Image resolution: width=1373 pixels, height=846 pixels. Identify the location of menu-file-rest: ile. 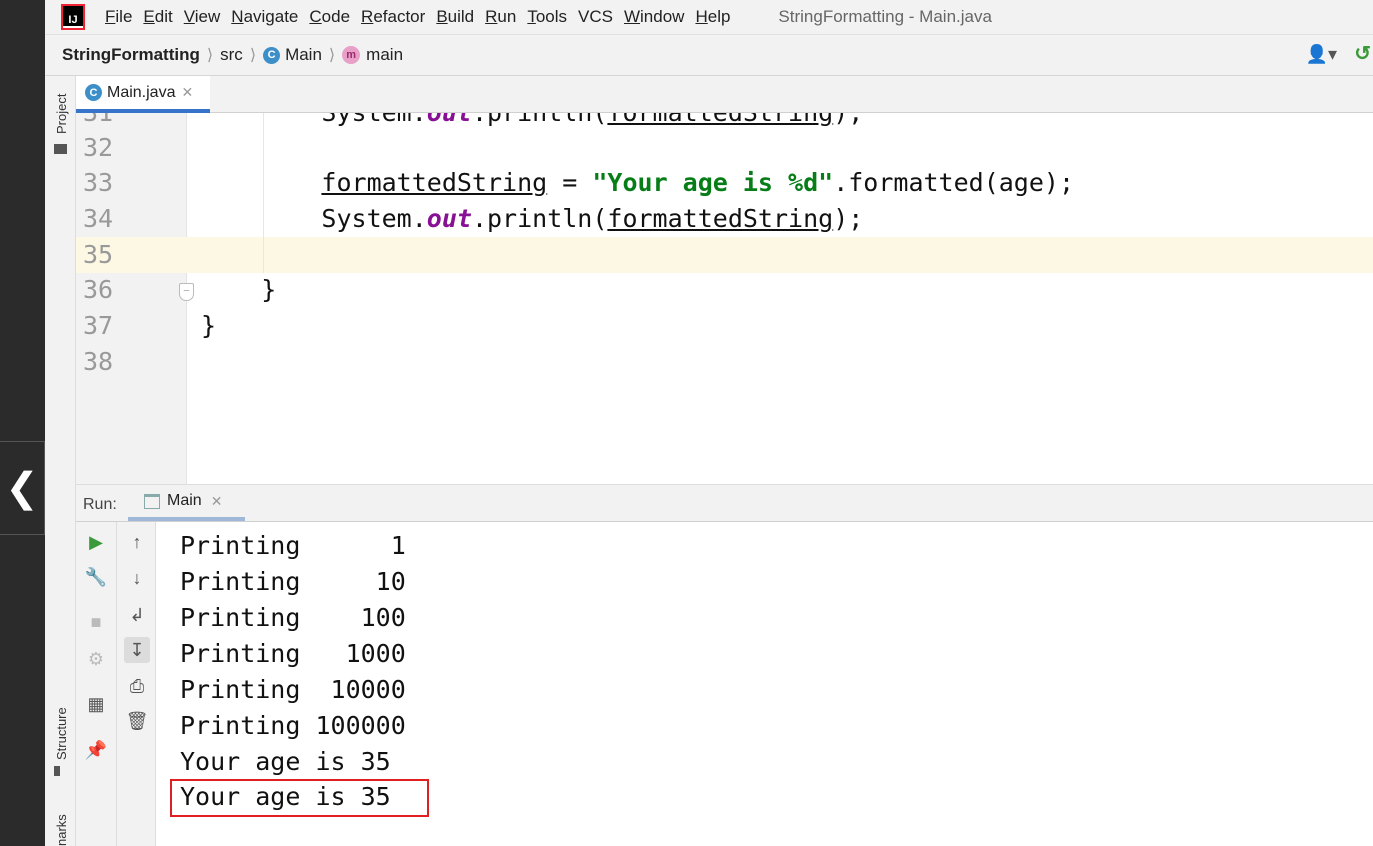
(124, 16).